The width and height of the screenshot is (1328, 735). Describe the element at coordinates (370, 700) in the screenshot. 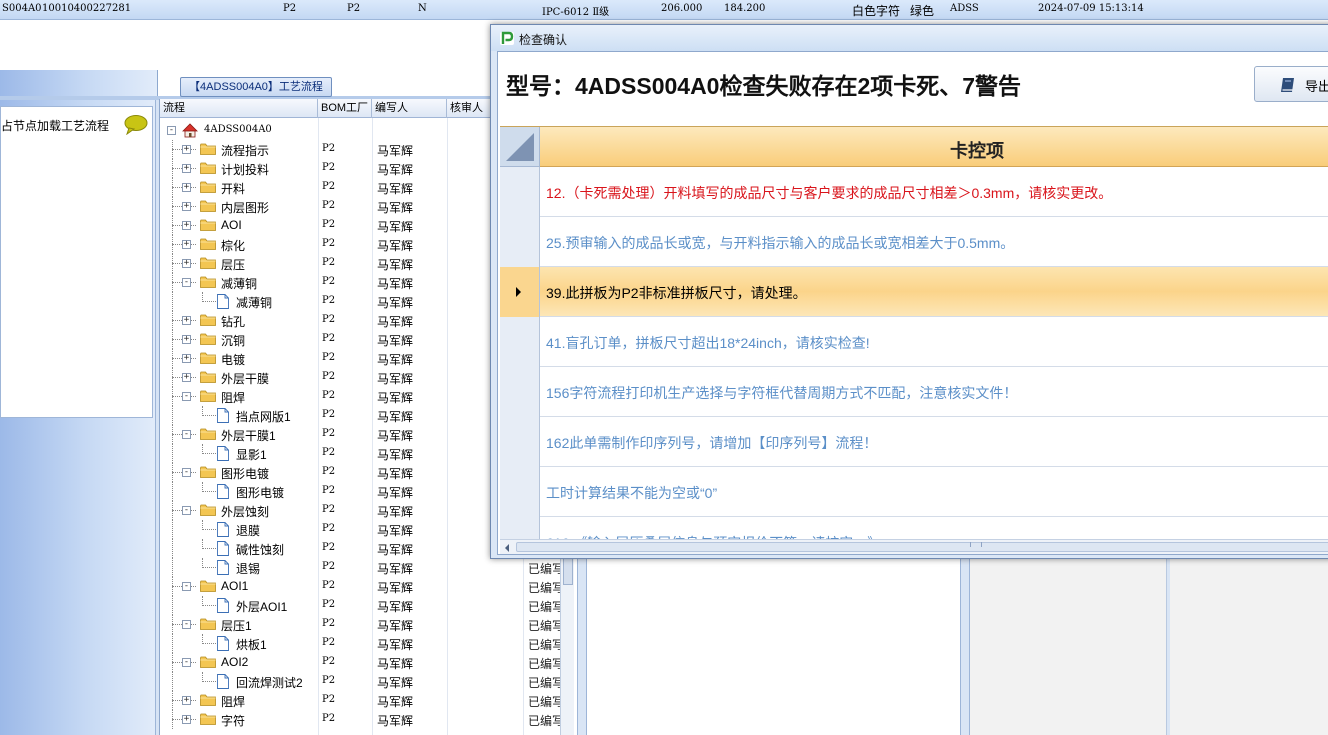

I see `tree-row: + 阻焊 P2 马军辉 已编写` at that location.